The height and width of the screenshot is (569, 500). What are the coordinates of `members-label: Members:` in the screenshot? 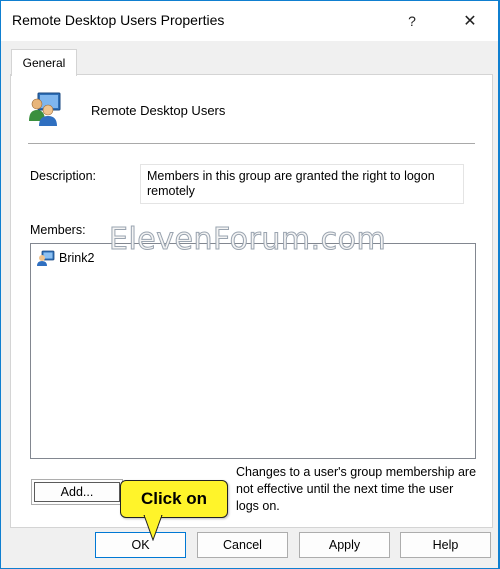 It's located at (58, 230).